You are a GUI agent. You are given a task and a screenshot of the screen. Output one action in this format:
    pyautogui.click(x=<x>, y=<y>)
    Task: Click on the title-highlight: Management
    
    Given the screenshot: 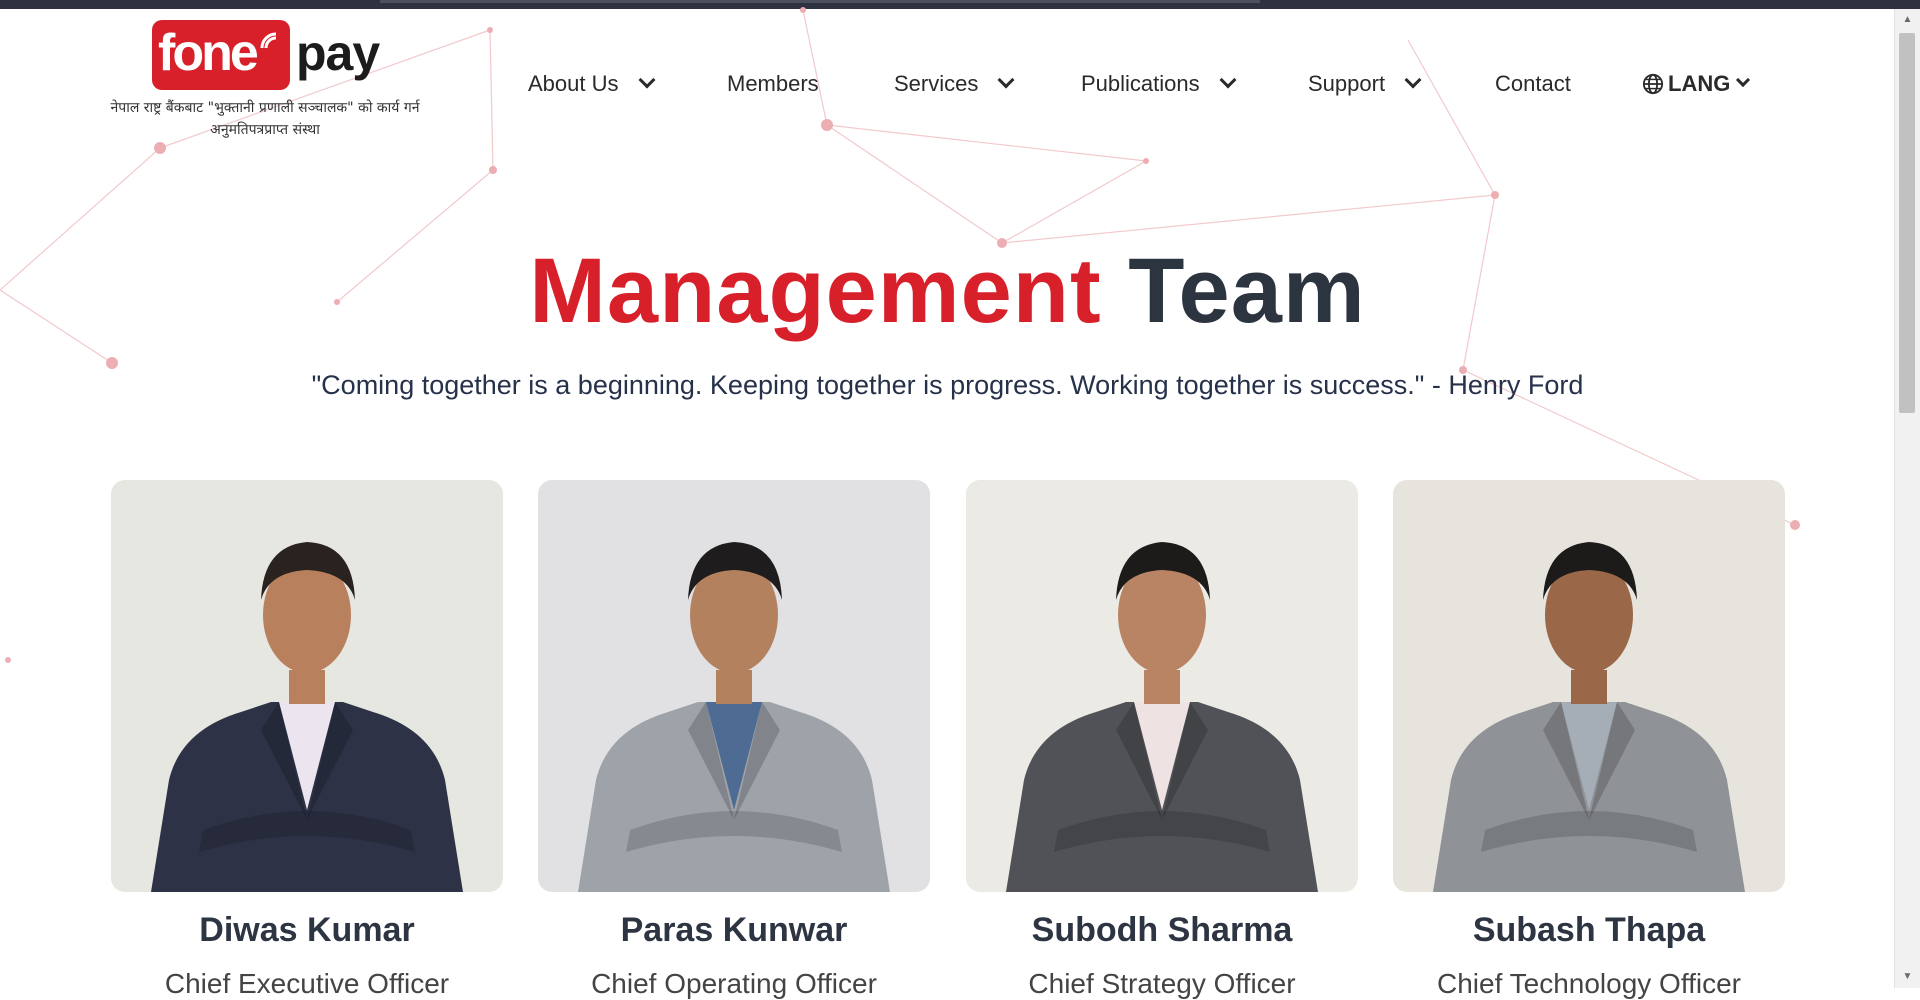 What is the action you would take?
    pyautogui.click(x=815, y=291)
    